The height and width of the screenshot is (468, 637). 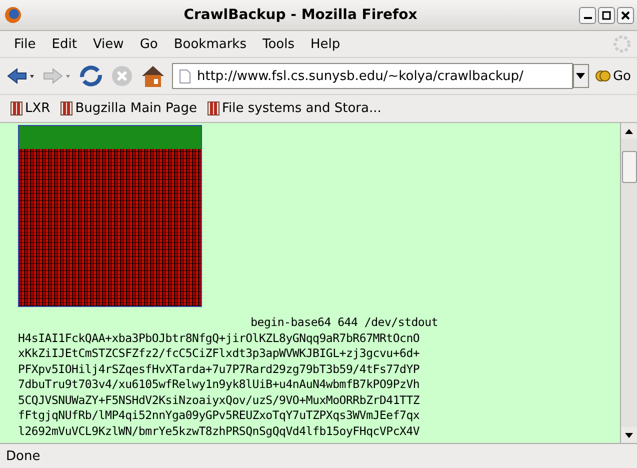 I want to click on menu-item: View, so click(x=108, y=44).